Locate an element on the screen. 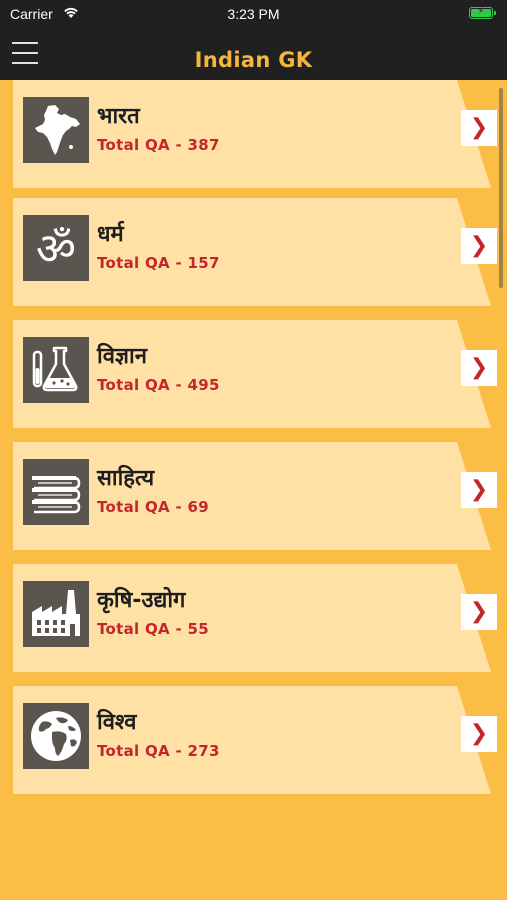  category-count: Total QA - 69 is located at coordinates (153, 507).